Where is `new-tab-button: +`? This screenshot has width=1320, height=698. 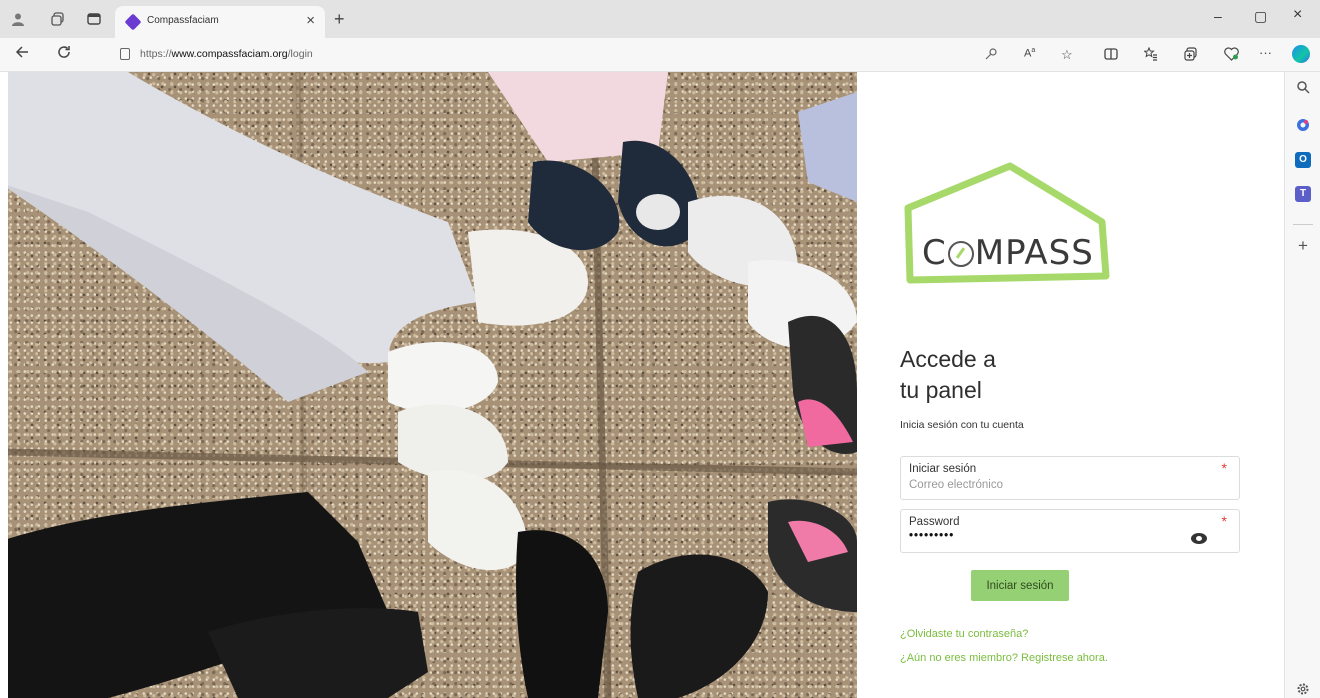 new-tab-button: + is located at coordinates (339, 19).